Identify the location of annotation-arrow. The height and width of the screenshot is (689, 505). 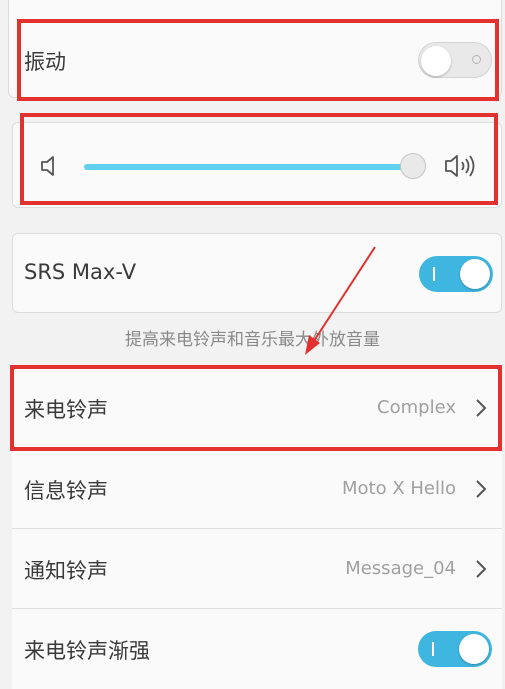
(340, 300).